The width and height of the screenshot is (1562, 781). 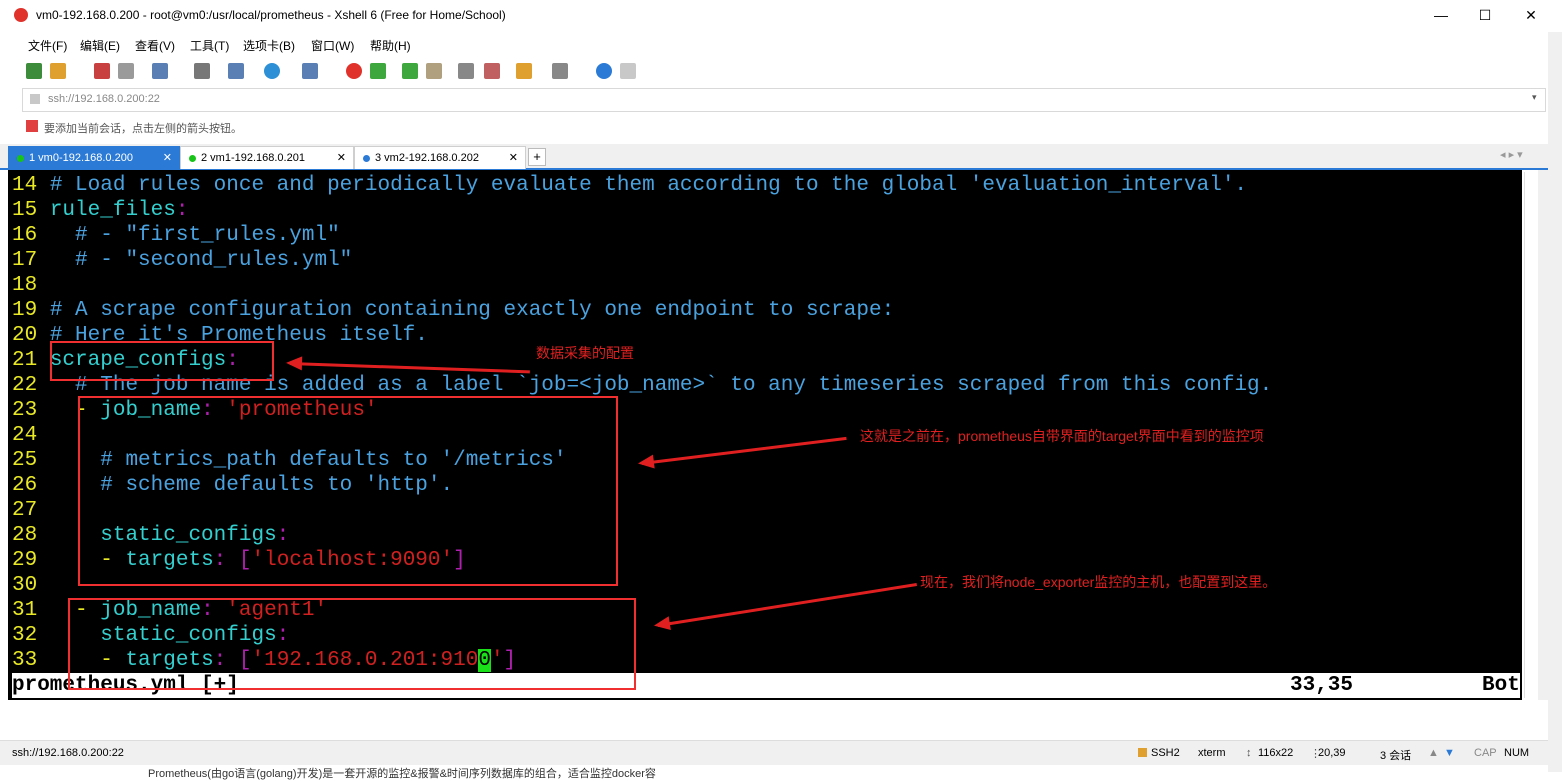 What do you see at coordinates (1534, 97) in the screenshot?
I see `address-dropdown-icon: ▾` at bounding box center [1534, 97].